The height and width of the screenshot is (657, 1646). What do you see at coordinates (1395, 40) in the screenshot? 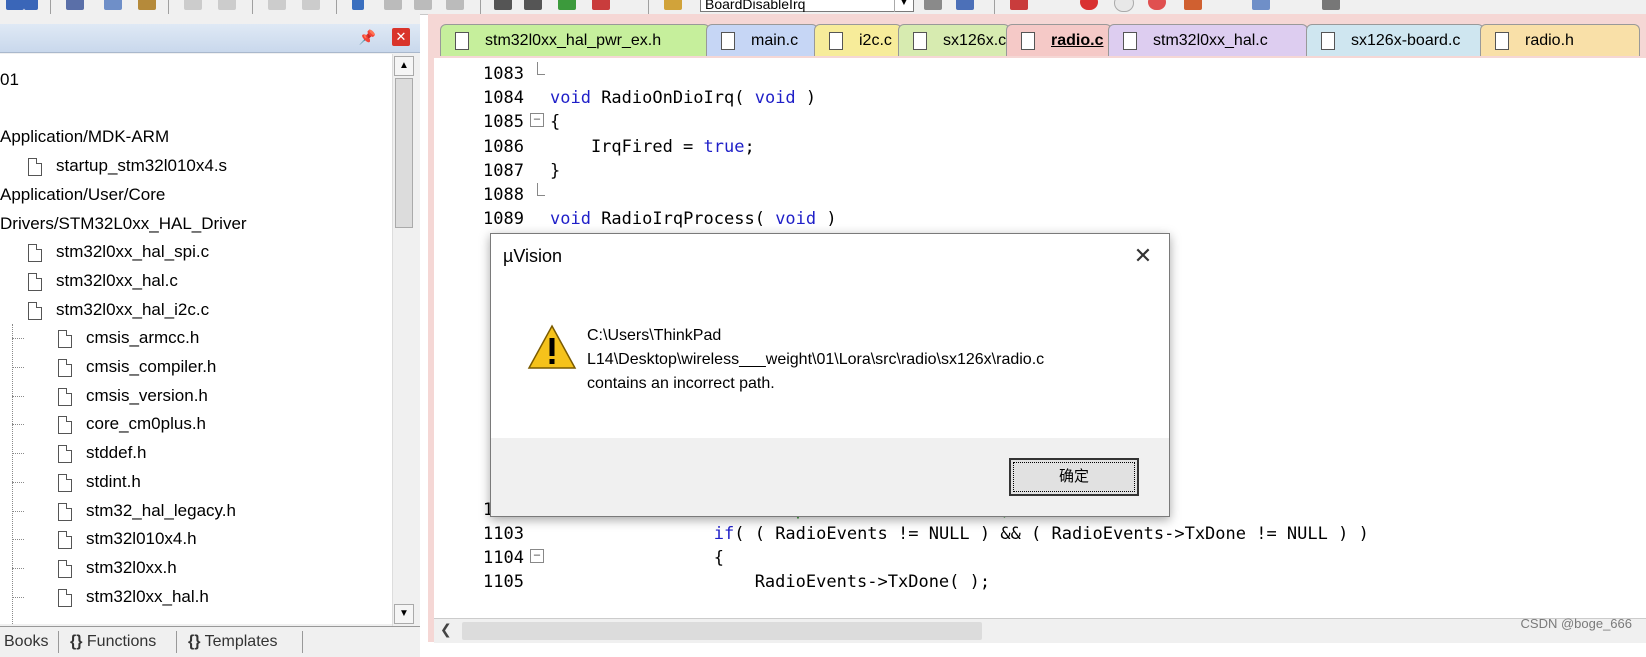
I see `file-tab: sx126x-board.c` at bounding box center [1395, 40].